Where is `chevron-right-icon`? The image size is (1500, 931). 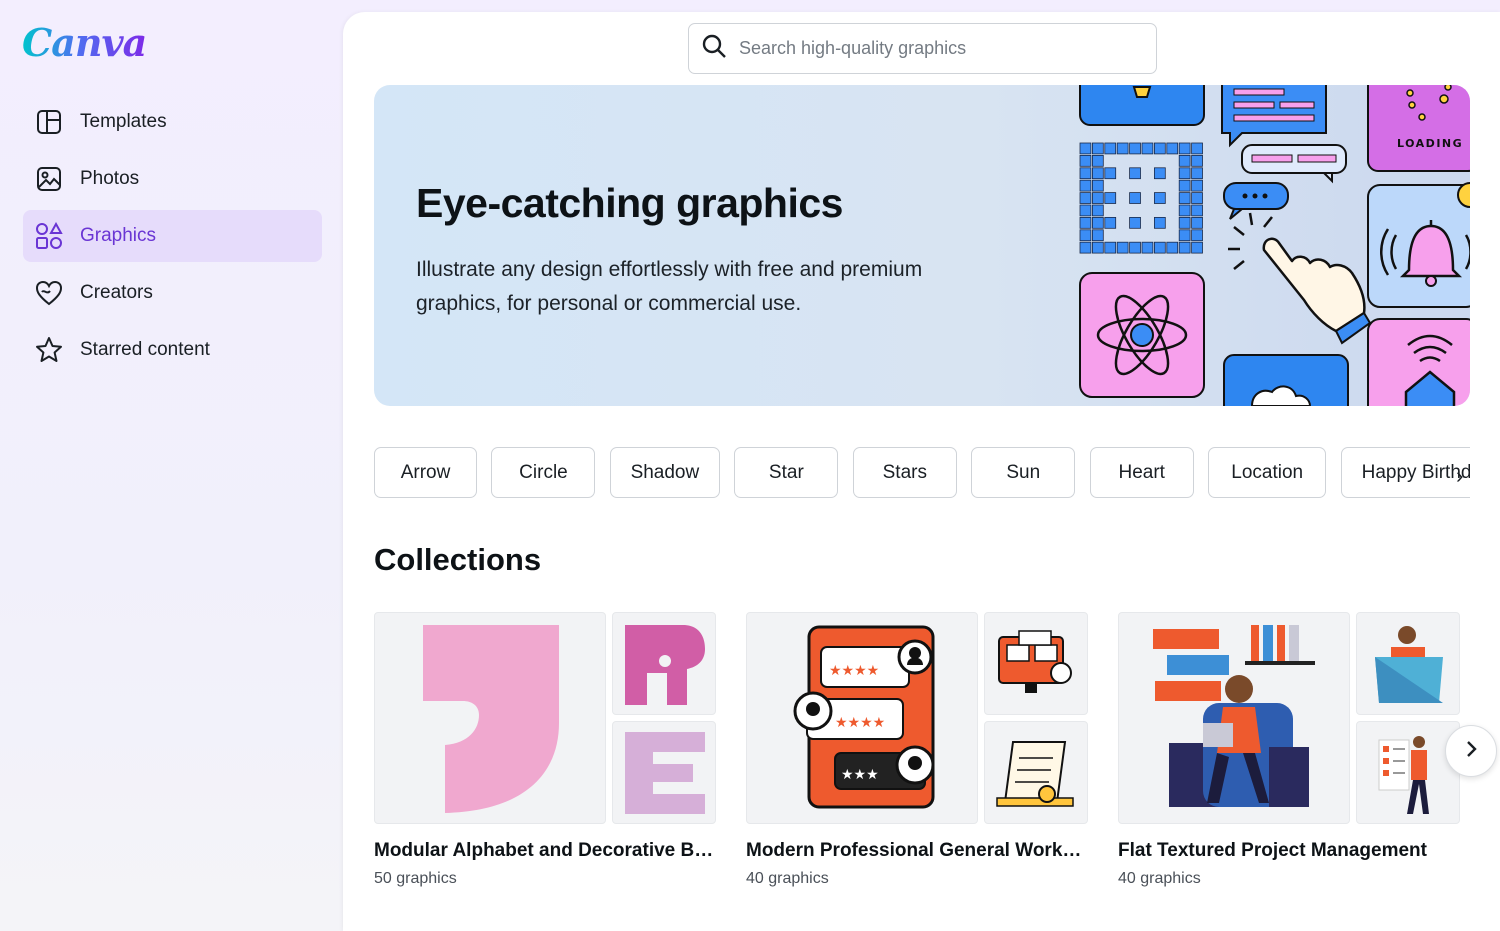 chevron-right-icon is located at coordinates (1471, 751).